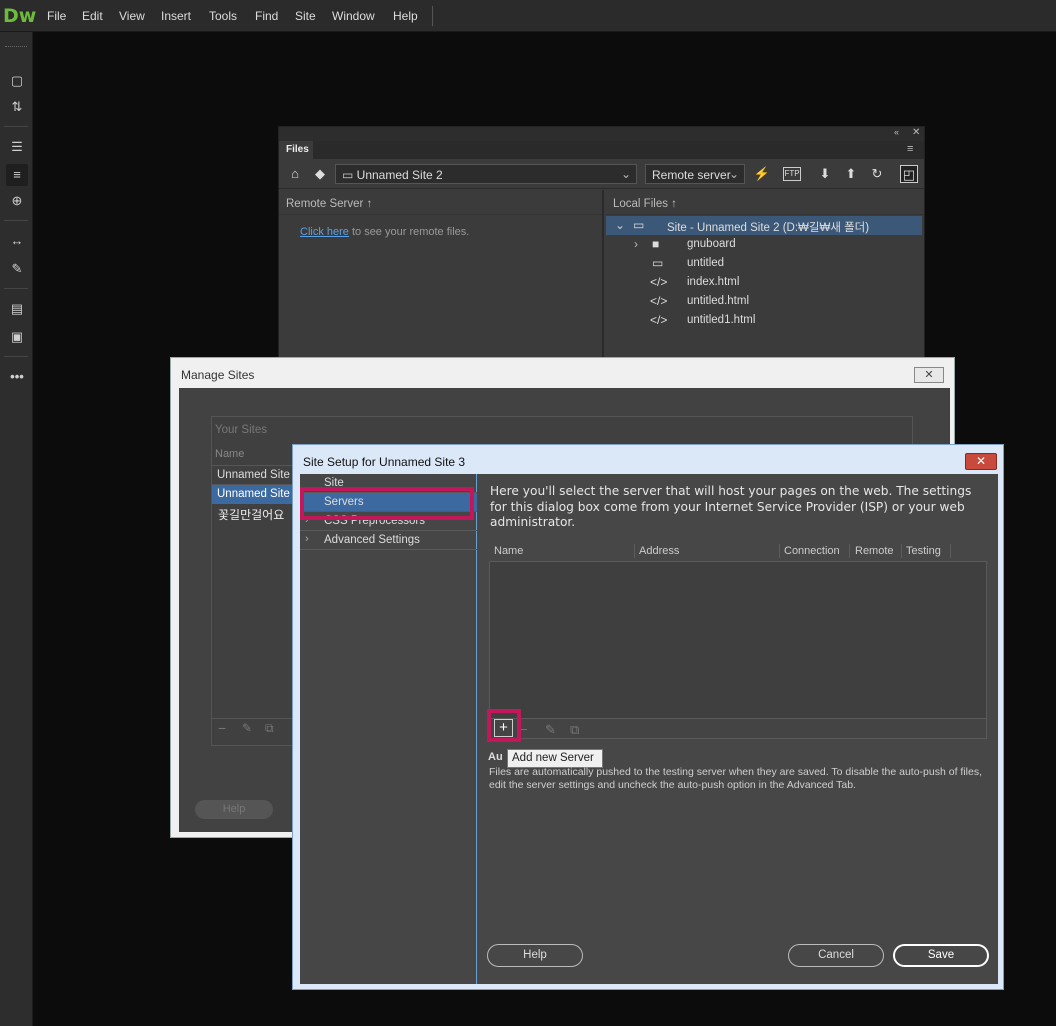 Image resolution: width=1056 pixels, height=1026 pixels. What do you see at coordinates (295, 174) in the screenshot?
I see `site-setup-icon: ⌂` at bounding box center [295, 174].